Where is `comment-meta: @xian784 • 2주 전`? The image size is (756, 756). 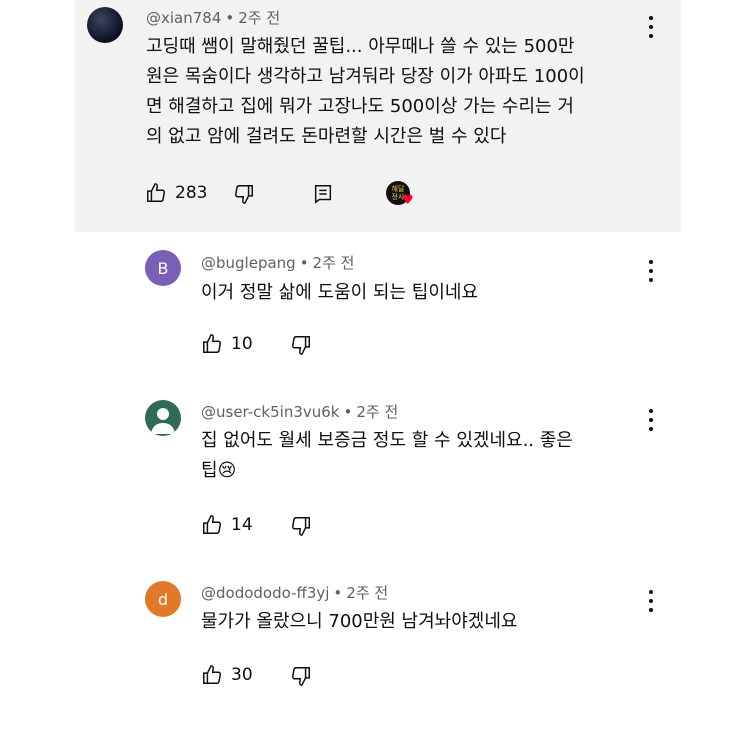 comment-meta: @xian784 • 2주 전 is located at coordinates (213, 18).